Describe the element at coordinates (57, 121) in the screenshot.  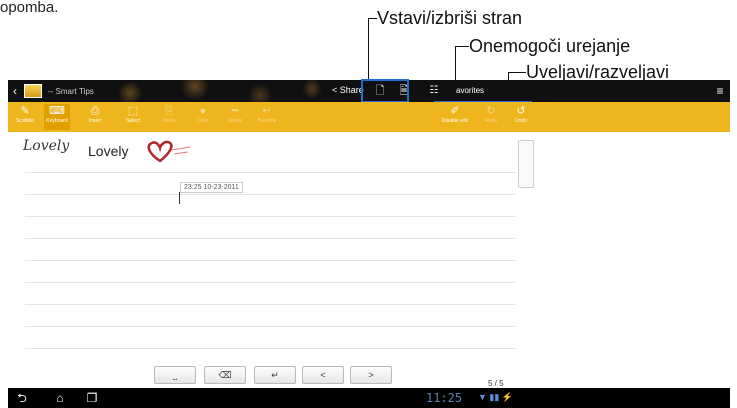
I see `tool-label: Keyboard` at that location.